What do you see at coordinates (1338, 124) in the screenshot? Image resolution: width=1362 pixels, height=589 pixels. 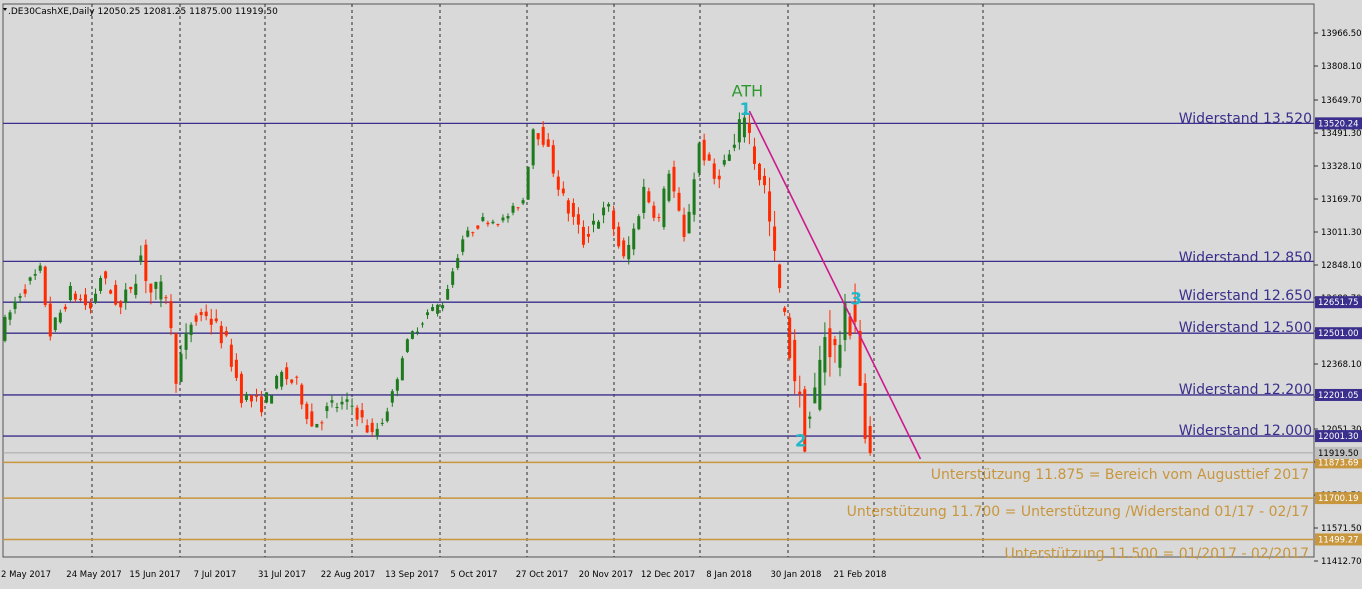 I see `resistance-price-label-0: 13520.24` at bounding box center [1338, 124].